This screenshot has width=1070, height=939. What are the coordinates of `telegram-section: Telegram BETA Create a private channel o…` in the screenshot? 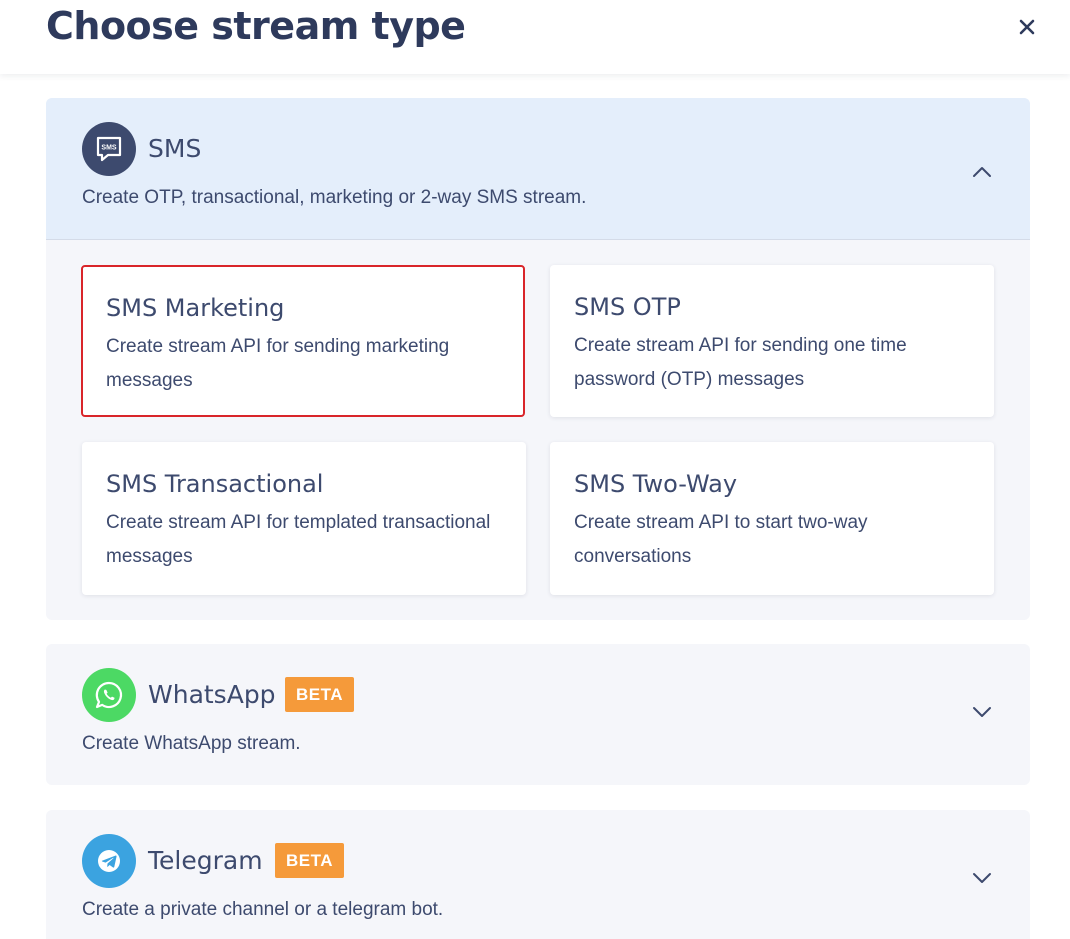 It's located at (538, 874).